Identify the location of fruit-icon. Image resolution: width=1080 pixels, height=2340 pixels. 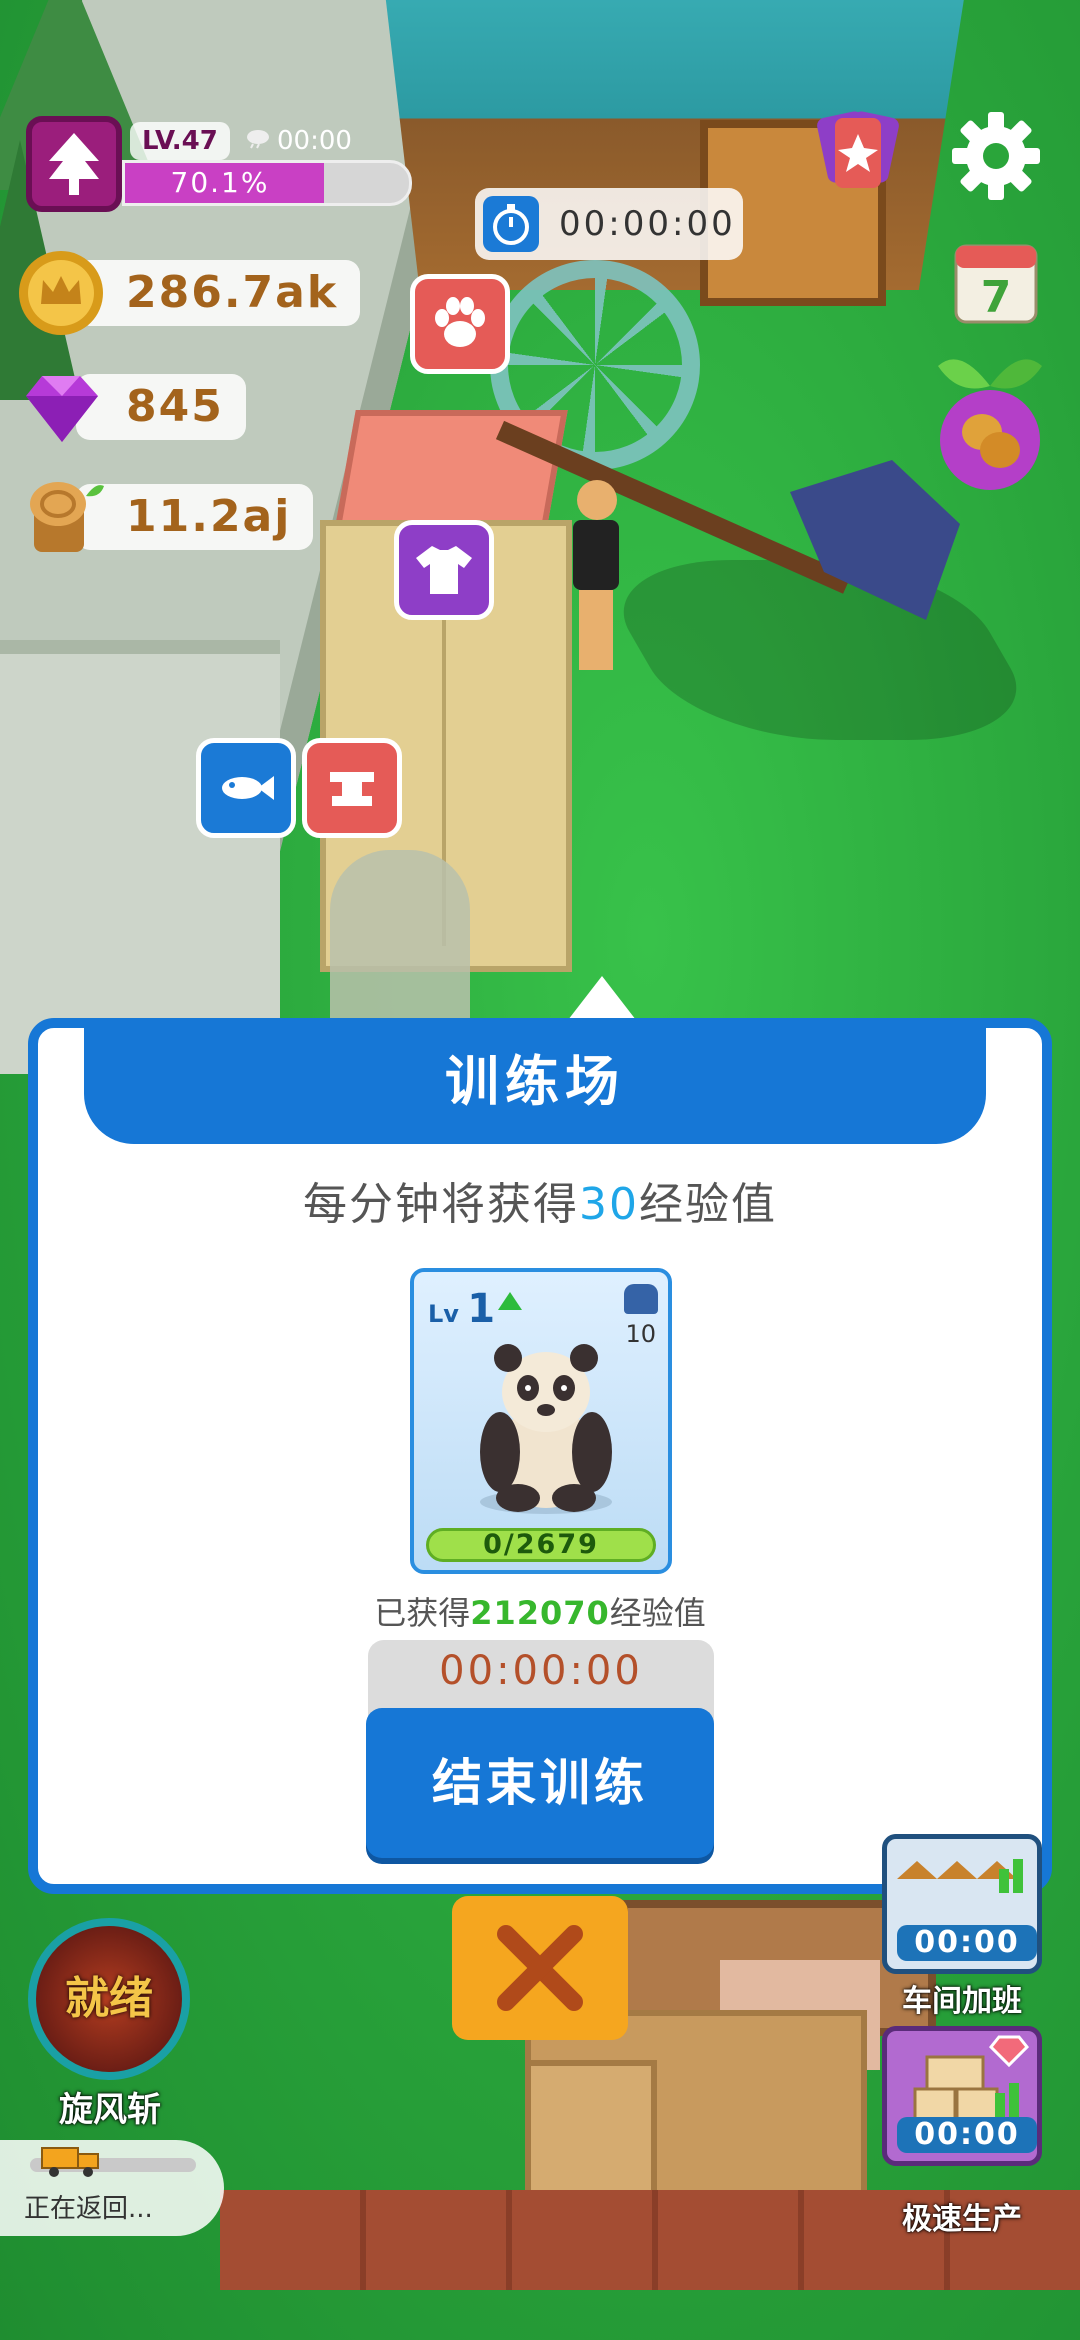
(990, 421).